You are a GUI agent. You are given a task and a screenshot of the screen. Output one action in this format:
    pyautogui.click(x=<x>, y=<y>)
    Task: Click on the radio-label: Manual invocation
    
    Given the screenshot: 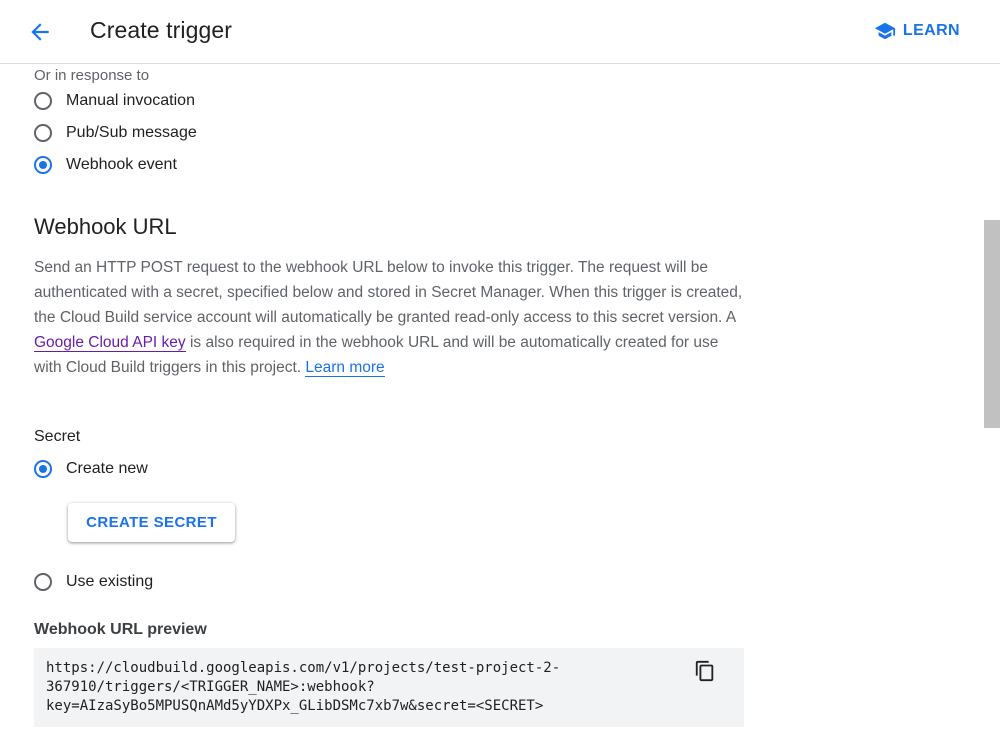 What is the action you would take?
    pyautogui.click(x=130, y=100)
    